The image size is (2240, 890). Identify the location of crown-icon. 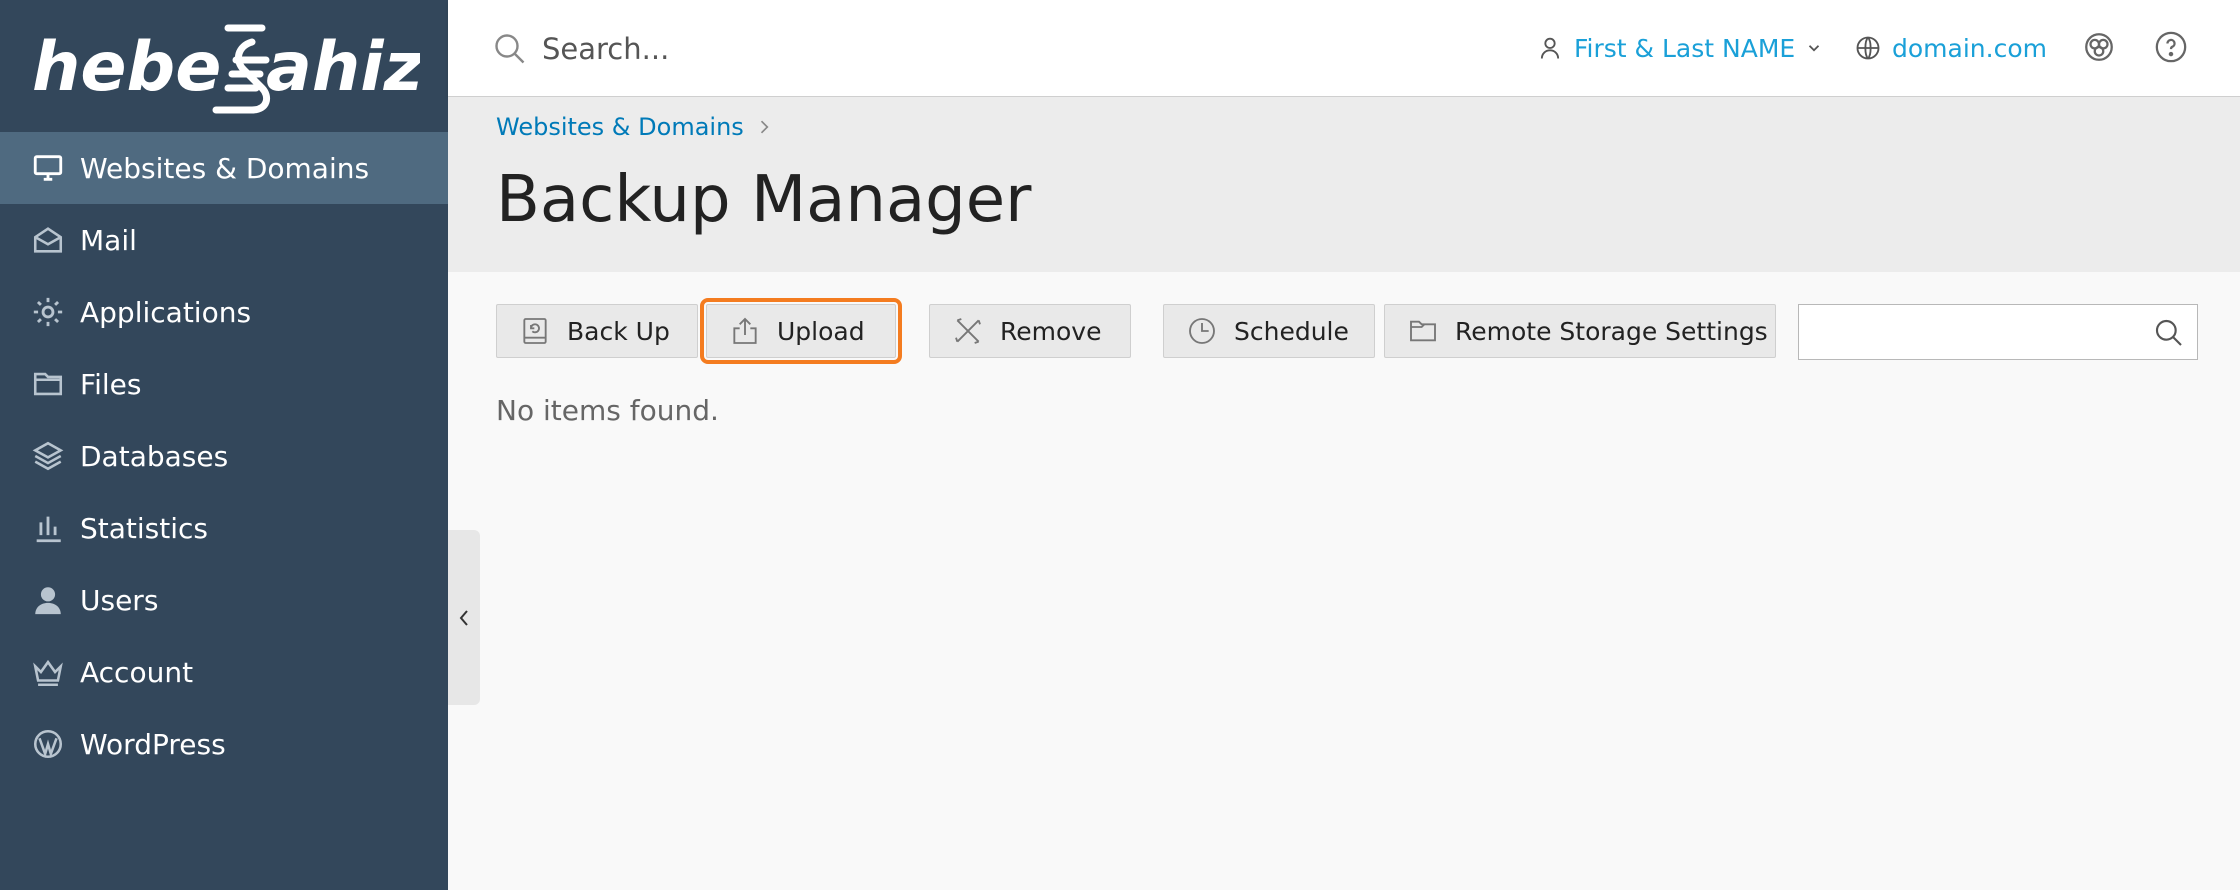
(48, 672).